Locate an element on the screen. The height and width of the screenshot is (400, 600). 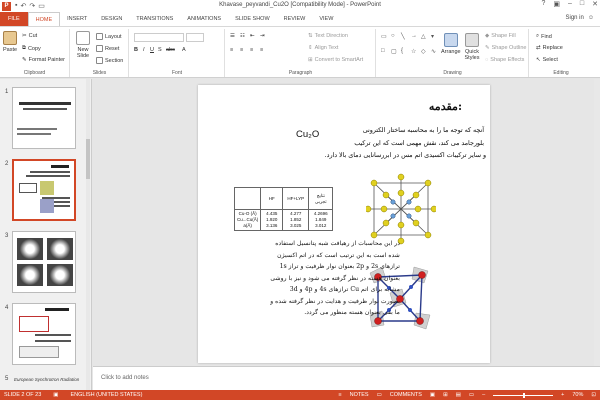
shape-star-icon: ☆ is located at coordinates (415, 55).